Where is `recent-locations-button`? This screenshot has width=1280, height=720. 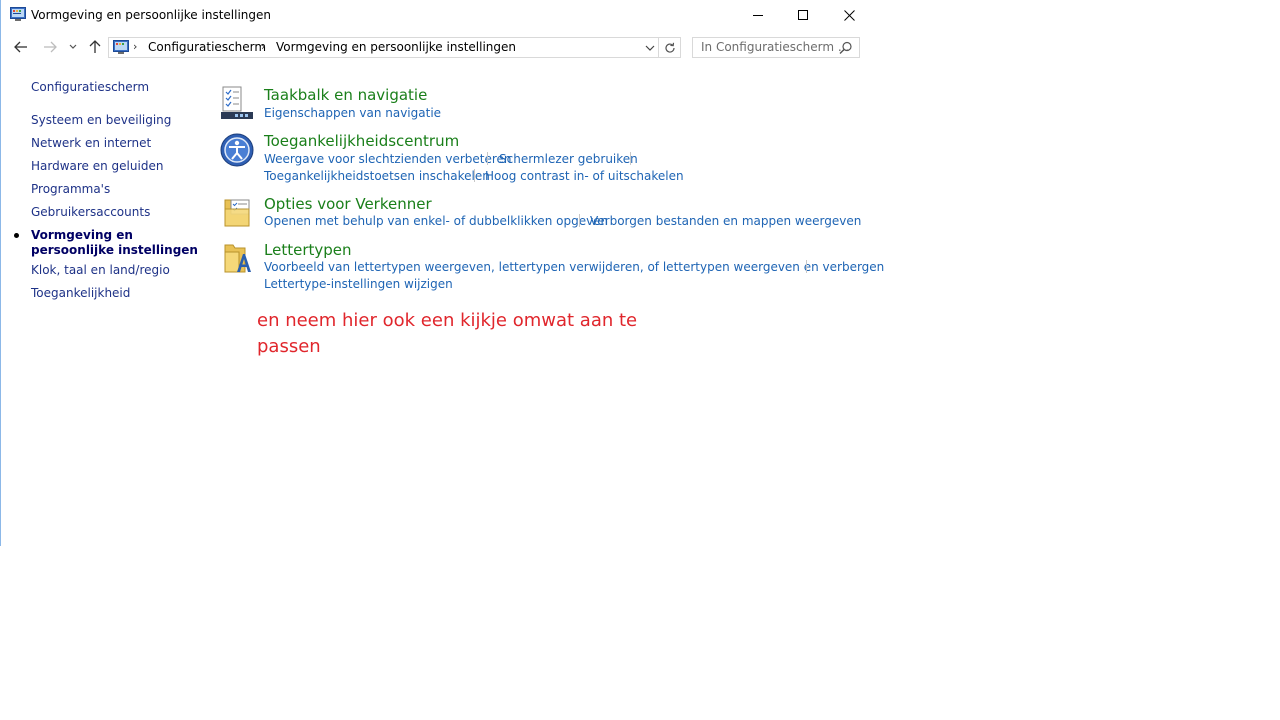
recent-locations-button is located at coordinates (73, 47).